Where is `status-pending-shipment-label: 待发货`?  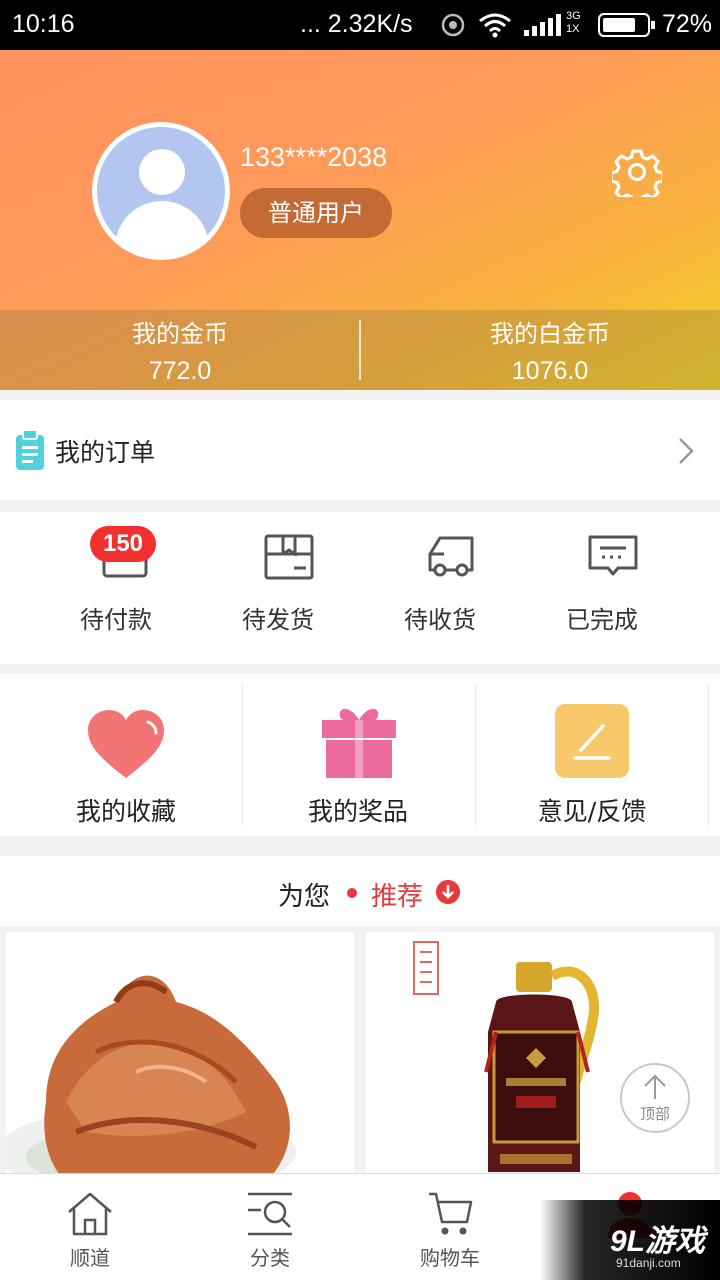 status-pending-shipment-label: 待发货 is located at coordinates (278, 620).